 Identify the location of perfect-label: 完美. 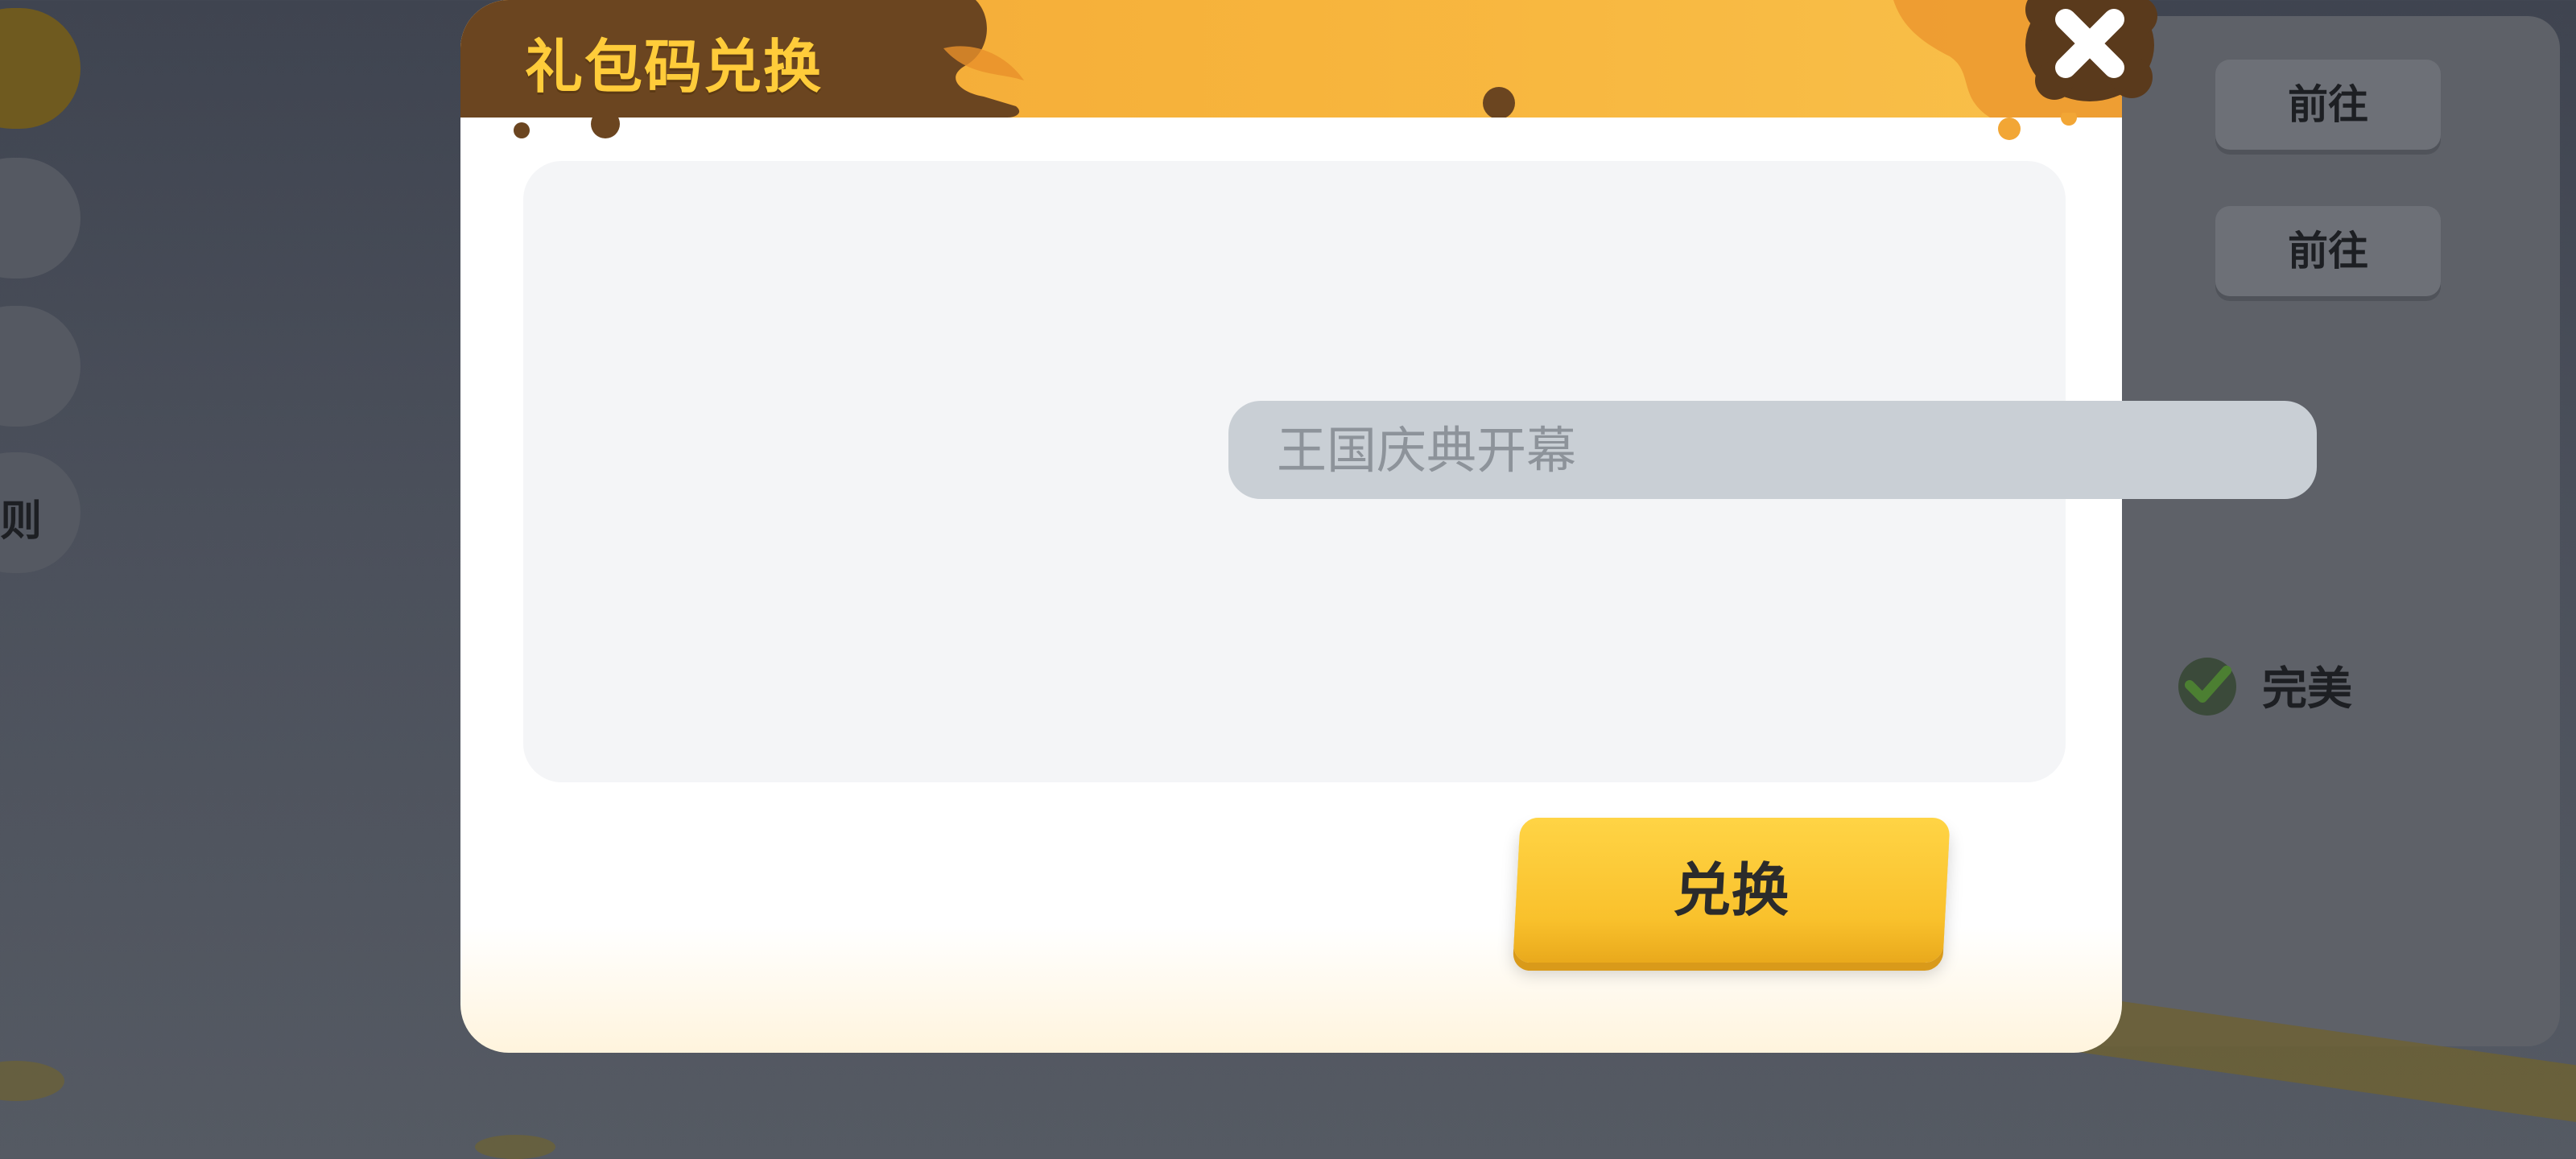
(2307, 689).